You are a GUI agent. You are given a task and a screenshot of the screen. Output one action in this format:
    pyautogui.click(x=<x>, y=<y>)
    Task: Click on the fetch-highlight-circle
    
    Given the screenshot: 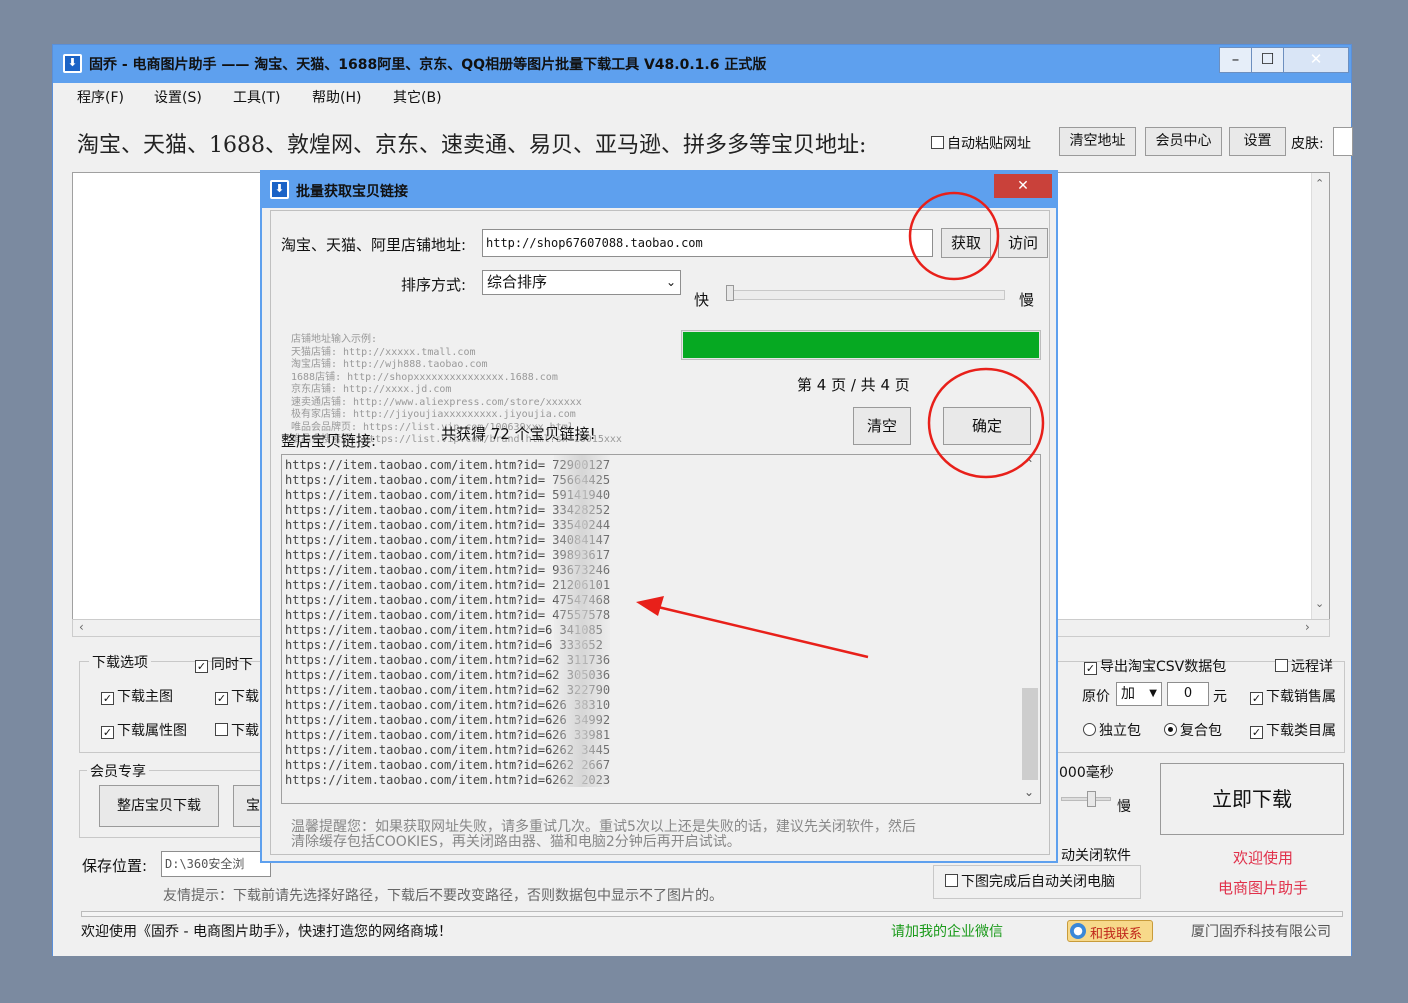 What is the action you would take?
    pyautogui.click(x=954, y=236)
    